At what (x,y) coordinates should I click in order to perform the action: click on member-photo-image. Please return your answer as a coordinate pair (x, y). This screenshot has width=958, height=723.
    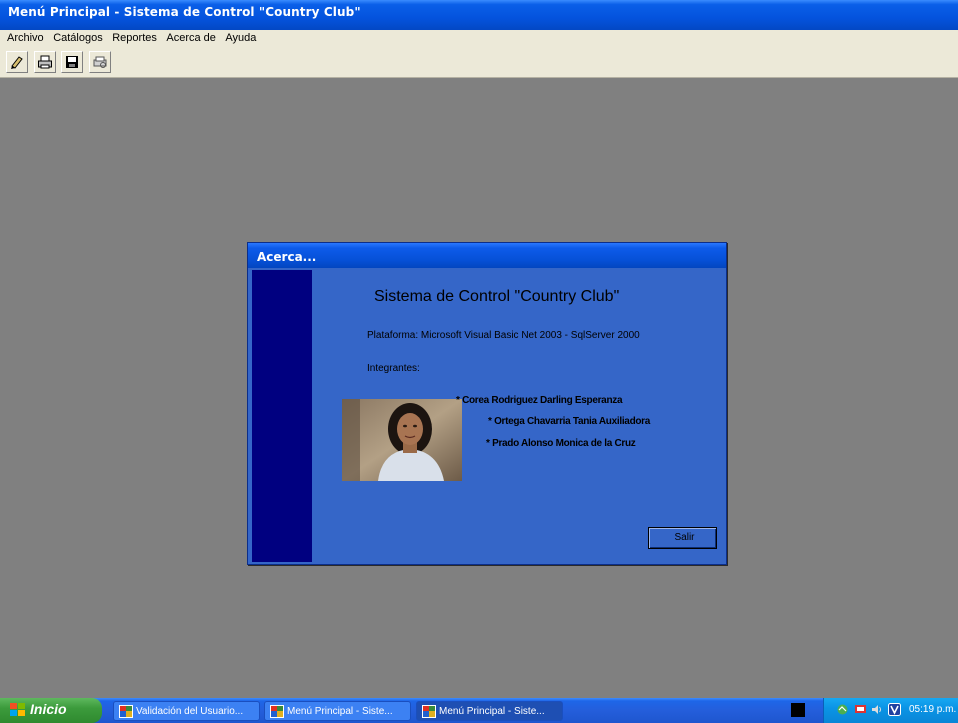
    Looking at the image, I should click on (402, 440).